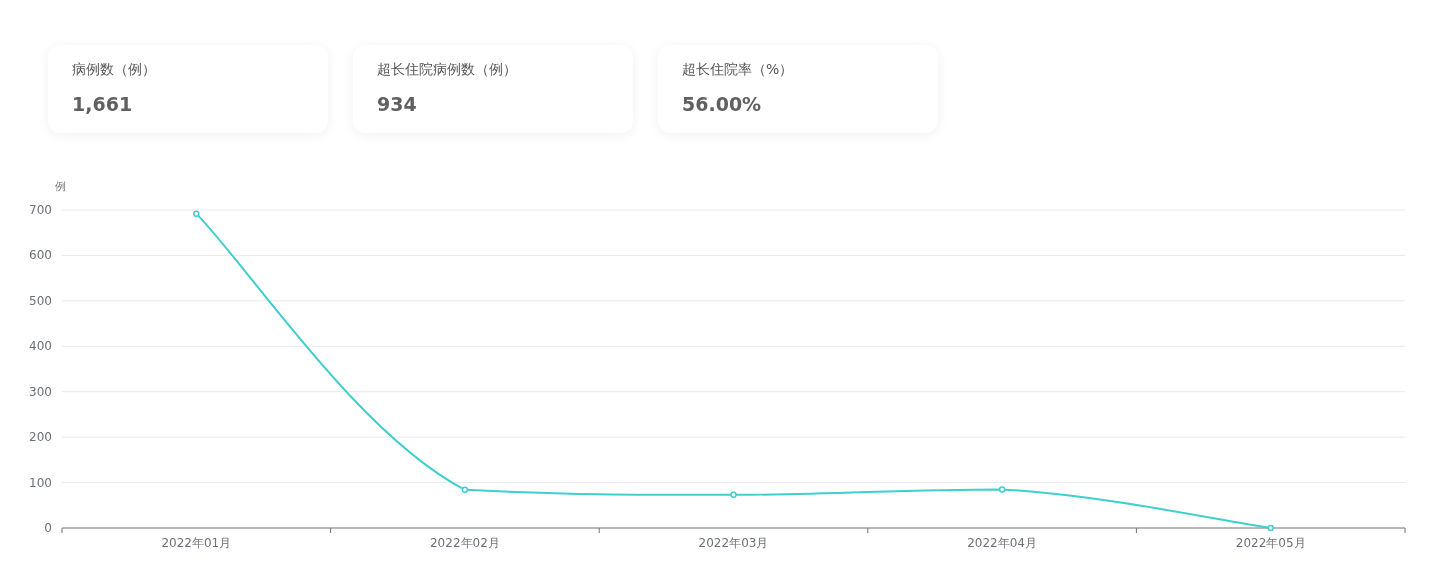 The image size is (1440, 575). Describe the element at coordinates (733, 543) in the screenshot. I see `axis-label: 2022年03月` at that location.